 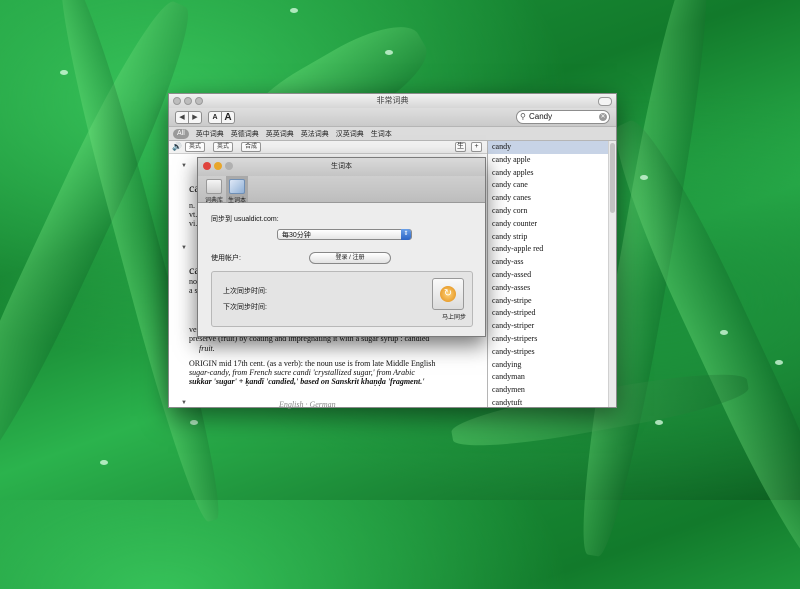 I want to click on dialog-title: 生词本, so click(x=341, y=166).